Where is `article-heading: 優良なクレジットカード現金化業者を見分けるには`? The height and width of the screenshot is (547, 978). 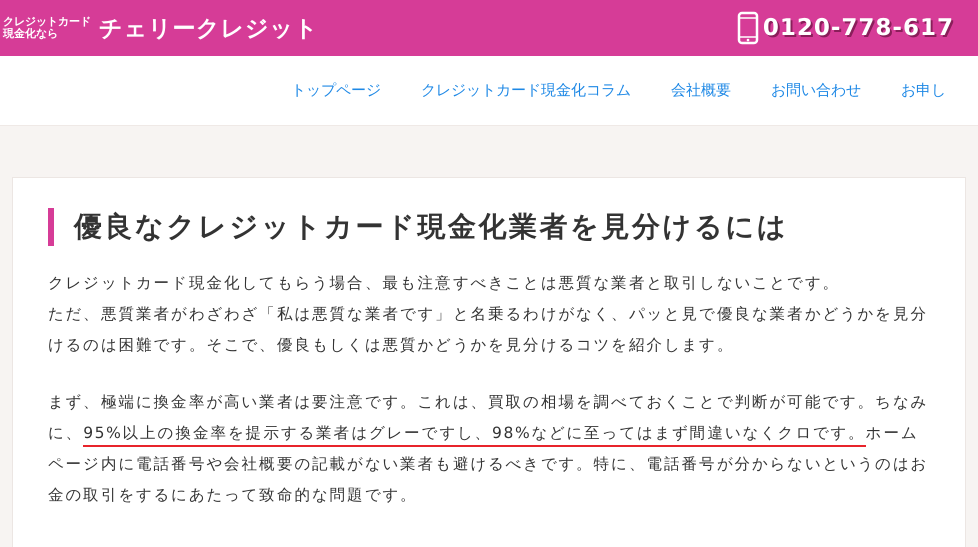
article-heading: 優良なクレジットカード現金化業者を見分けるには is located at coordinates (489, 227).